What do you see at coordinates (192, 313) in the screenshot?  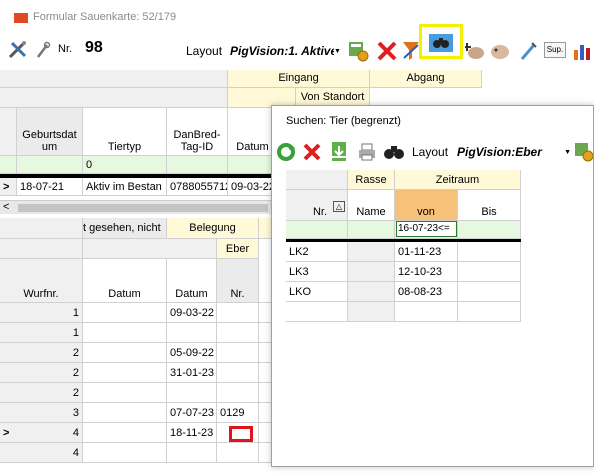 I see `cell-datum2: 09-03-22` at bounding box center [192, 313].